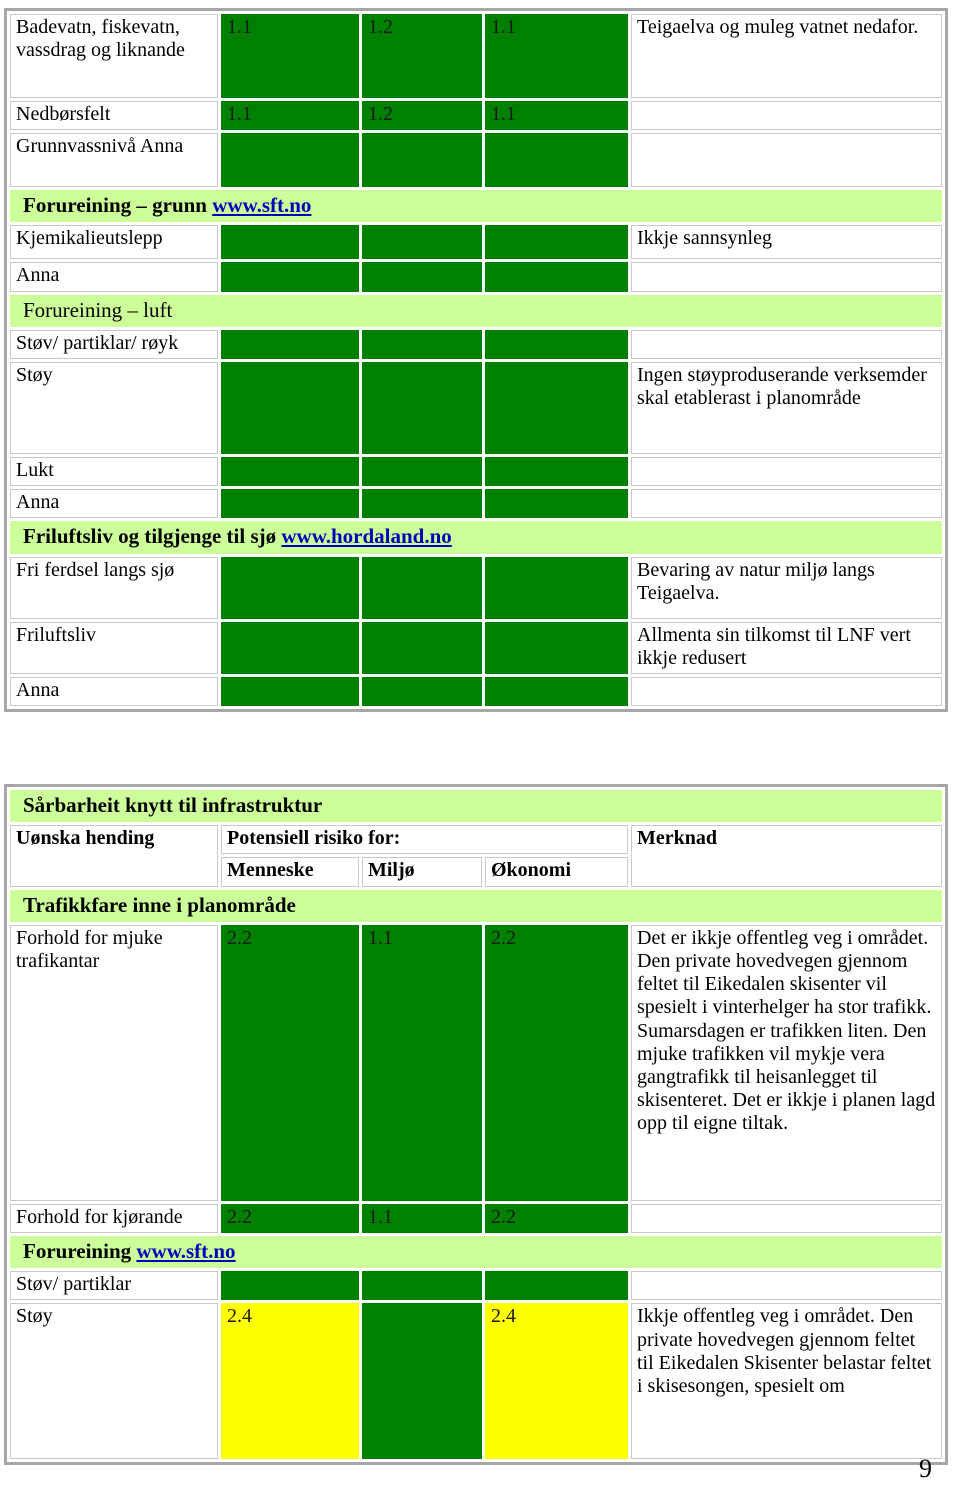 Image resolution: width=960 pixels, height=1492 pixels. Describe the element at coordinates (290, 872) in the screenshot. I see `header-menneske: Menneske` at that location.